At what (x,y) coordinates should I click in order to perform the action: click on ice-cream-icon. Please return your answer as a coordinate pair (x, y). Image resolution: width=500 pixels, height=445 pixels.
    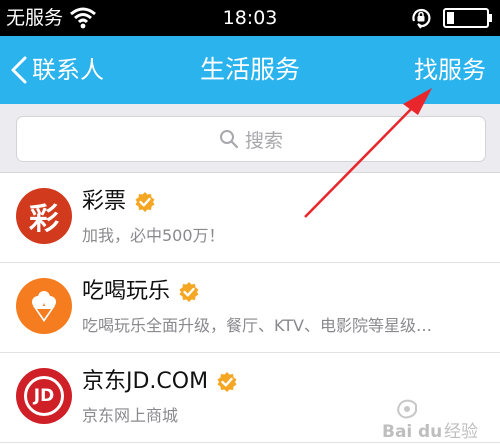
    Looking at the image, I should click on (44, 306).